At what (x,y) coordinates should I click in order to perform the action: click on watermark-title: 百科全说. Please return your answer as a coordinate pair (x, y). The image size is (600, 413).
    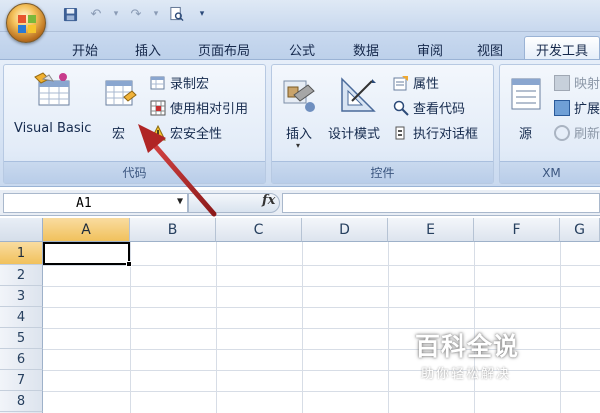
    Looking at the image, I should click on (467, 346).